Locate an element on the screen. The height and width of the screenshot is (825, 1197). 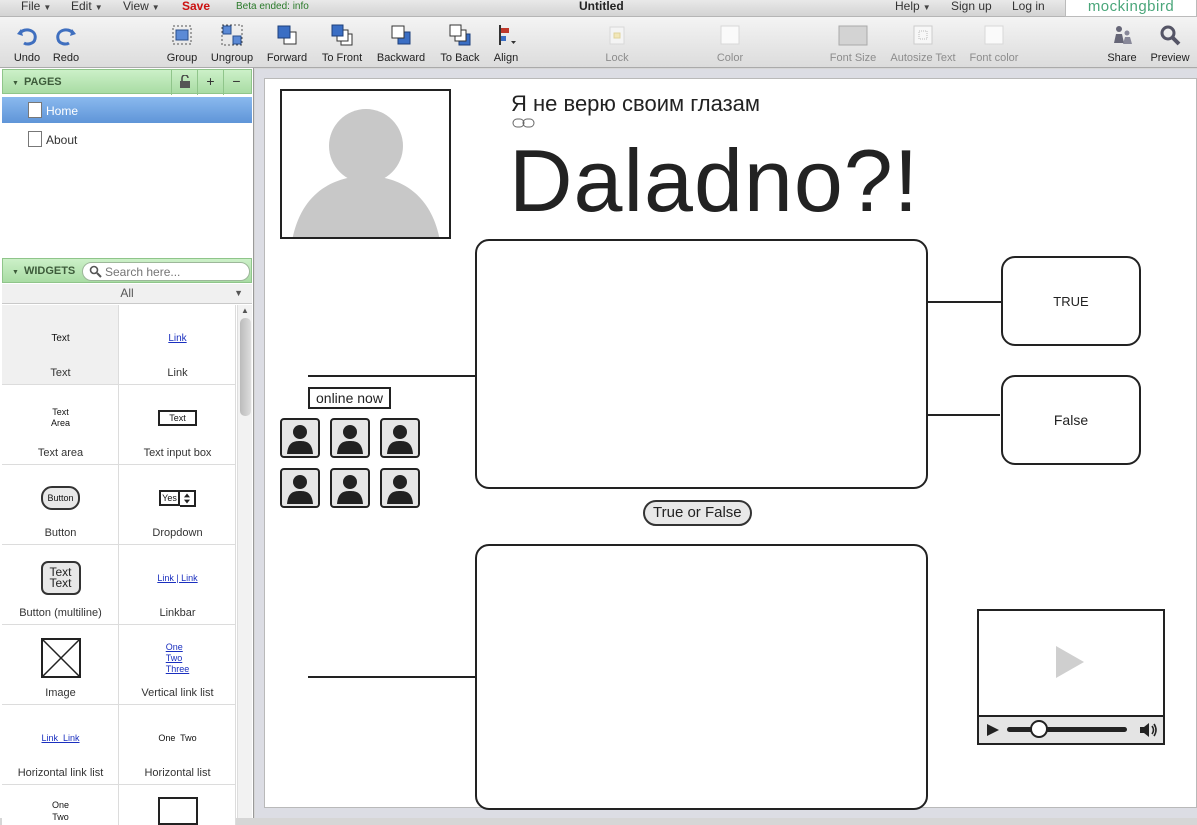
true-or-false-button: True or False is located at coordinates (697, 513).